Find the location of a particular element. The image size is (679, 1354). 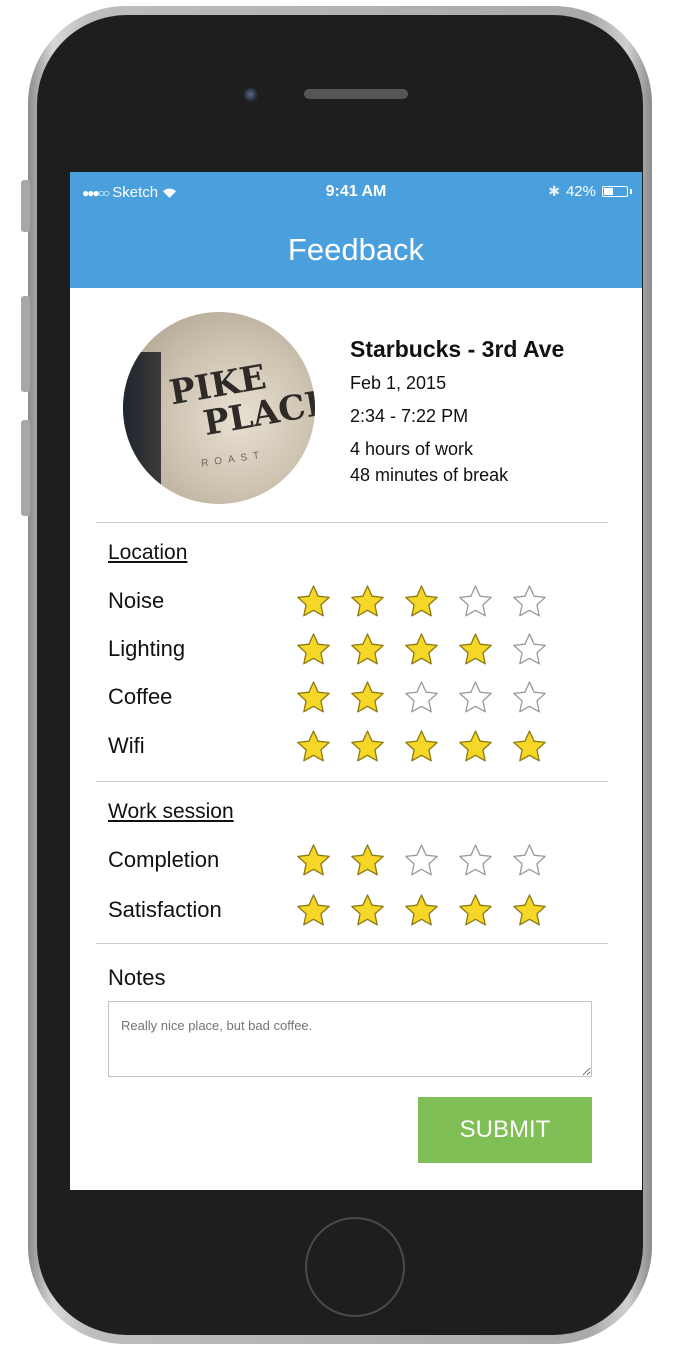

venue-photo: PIKE PLACE ROAST is located at coordinates (219, 408).